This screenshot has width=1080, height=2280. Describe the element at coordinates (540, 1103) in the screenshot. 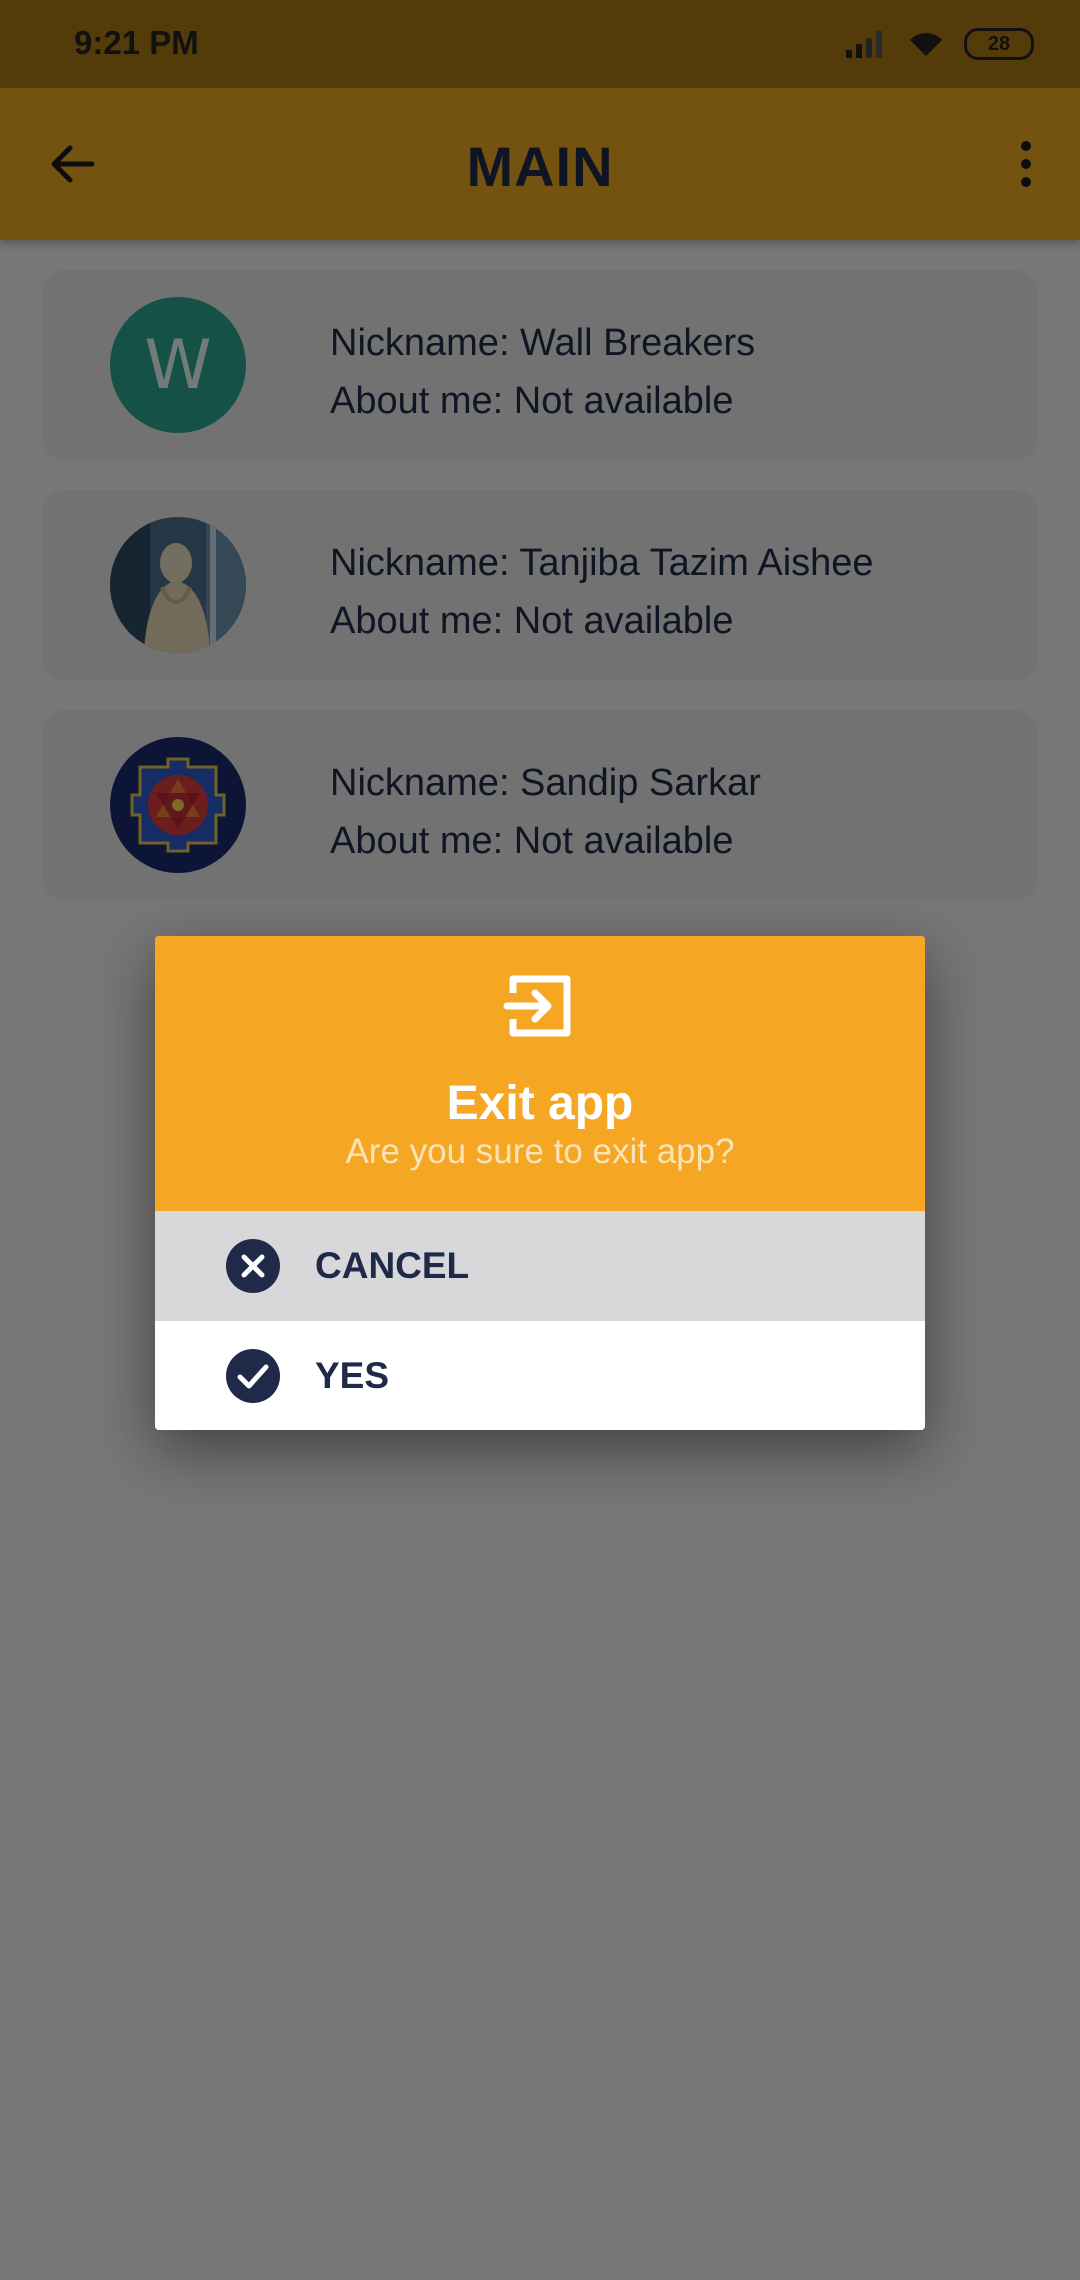

I see `dialog-title: Exit app` at that location.